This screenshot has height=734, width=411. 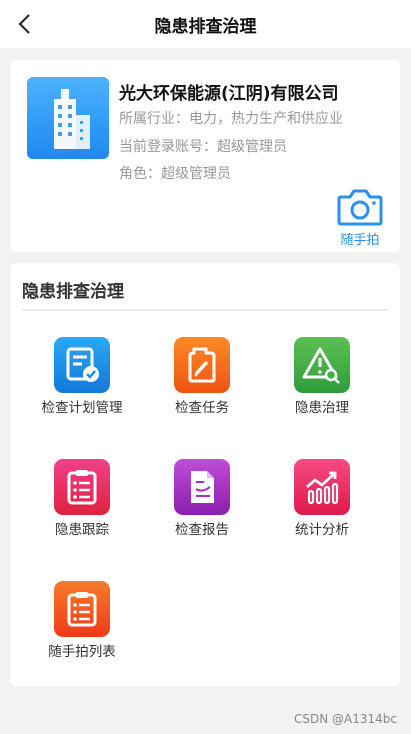 What do you see at coordinates (175, 174) in the screenshot?
I see `user-role: 角色：超级管理员` at bounding box center [175, 174].